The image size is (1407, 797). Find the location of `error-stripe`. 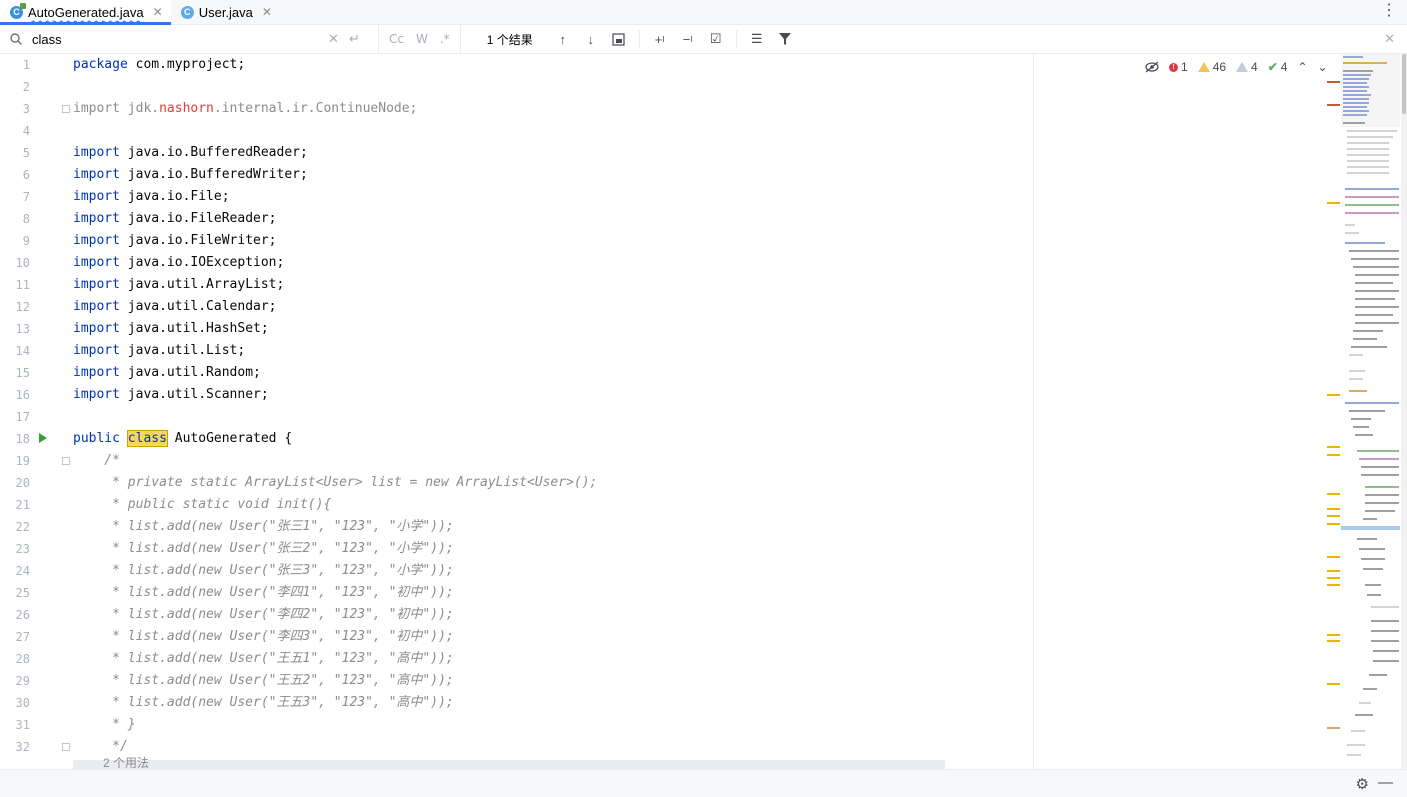

error-stripe is located at coordinates (1334, 411).